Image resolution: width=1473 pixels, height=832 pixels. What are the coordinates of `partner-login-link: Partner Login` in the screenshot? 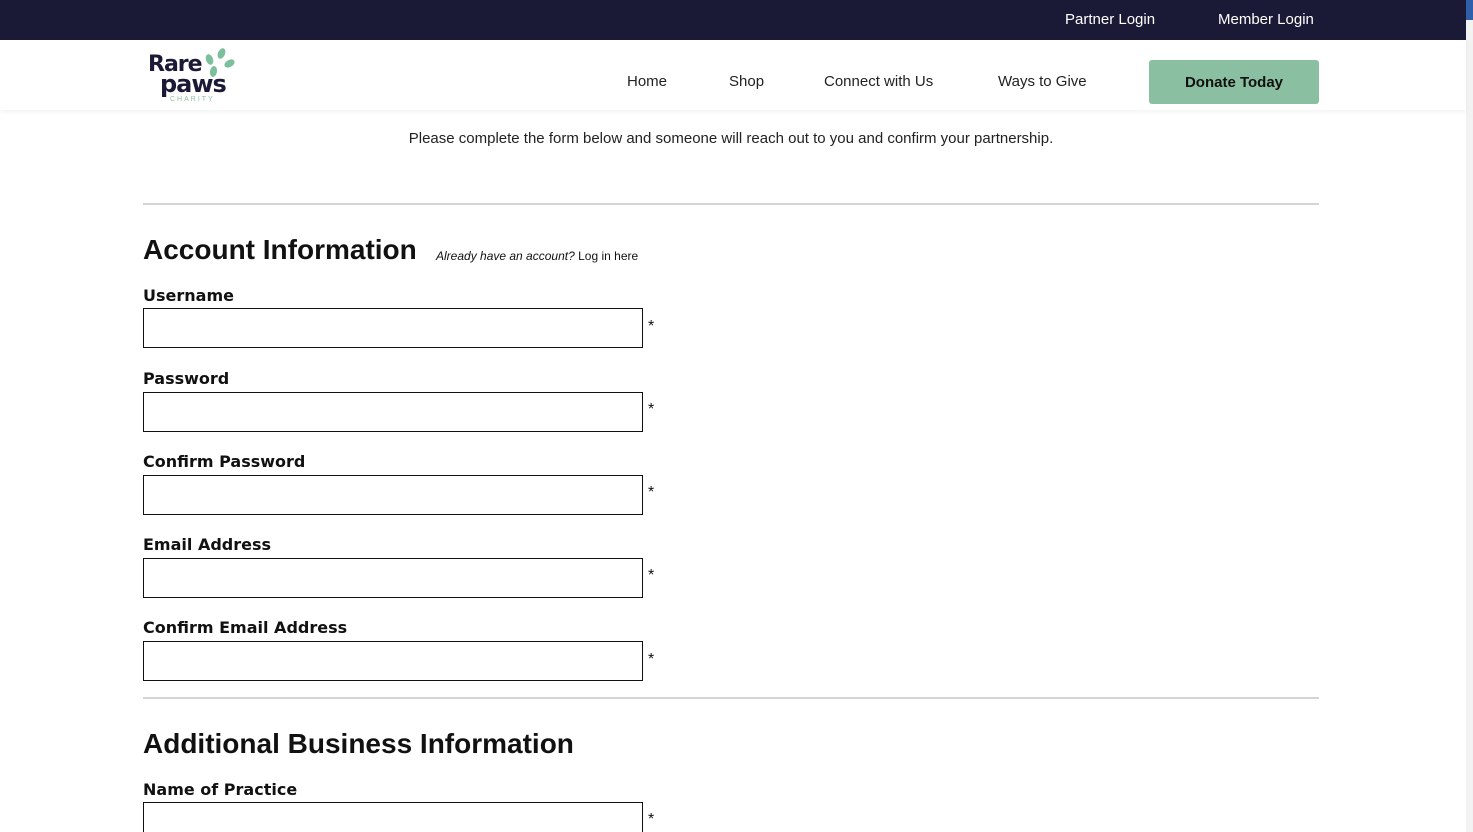 It's located at (1110, 19).